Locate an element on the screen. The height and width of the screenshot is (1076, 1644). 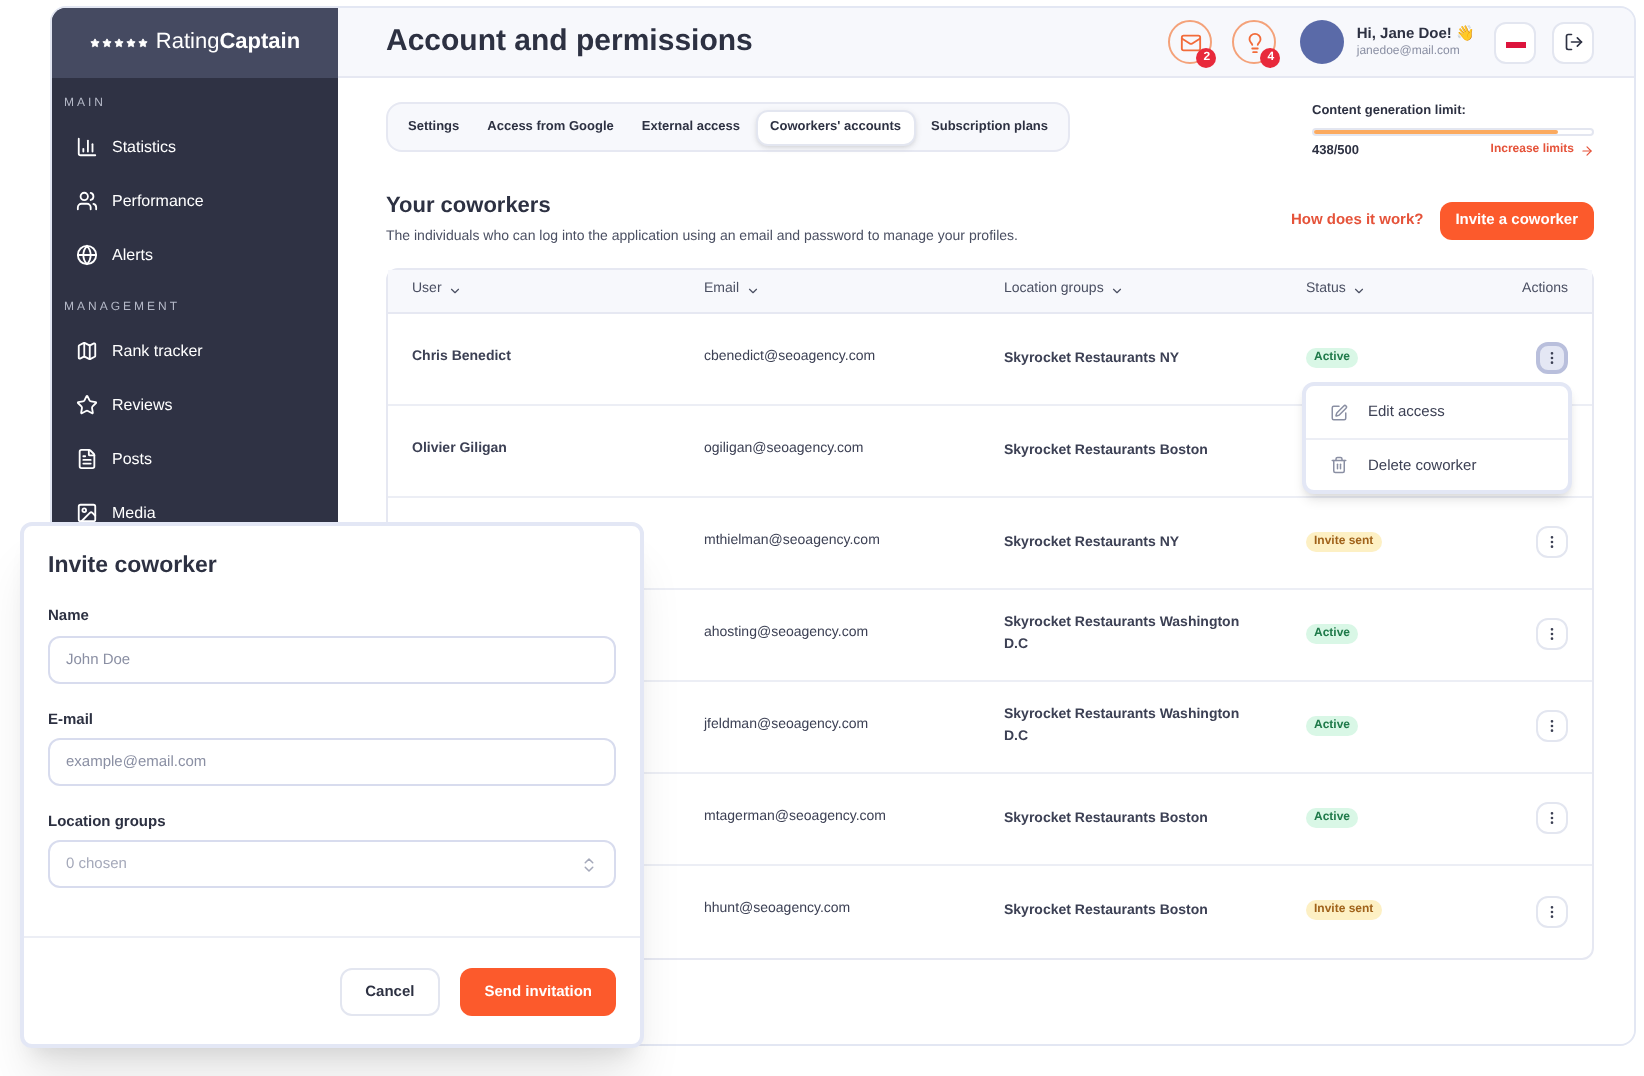
globe-icon is located at coordinates (87, 255).